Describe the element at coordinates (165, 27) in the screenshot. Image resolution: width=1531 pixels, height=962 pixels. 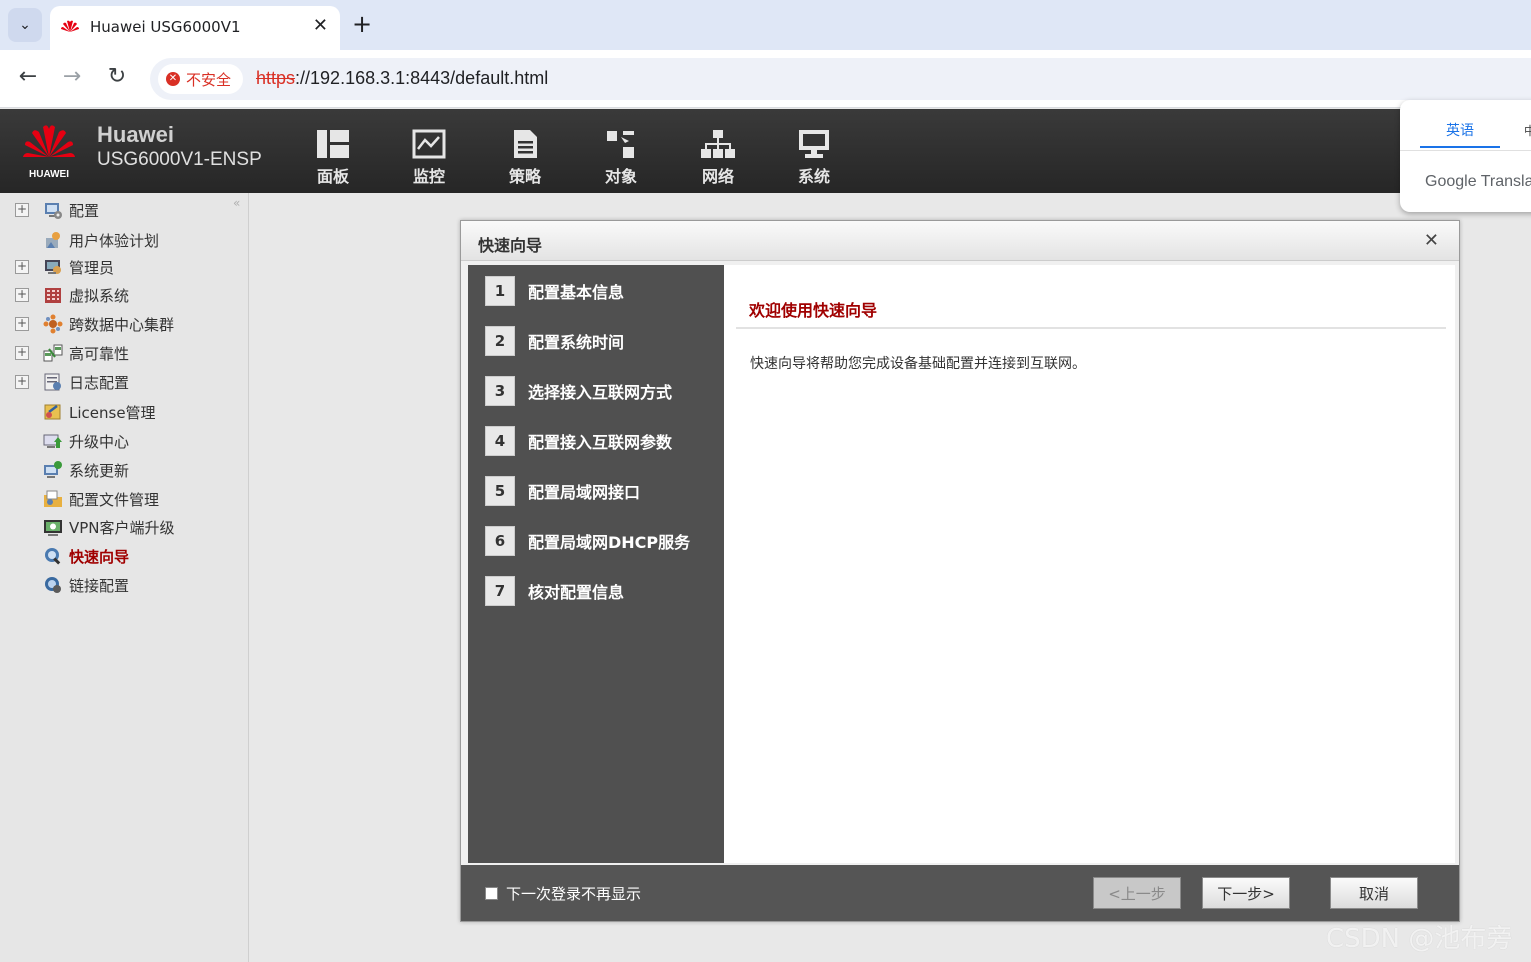
I see `tab-title: Huawei USG6000V1` at that location.